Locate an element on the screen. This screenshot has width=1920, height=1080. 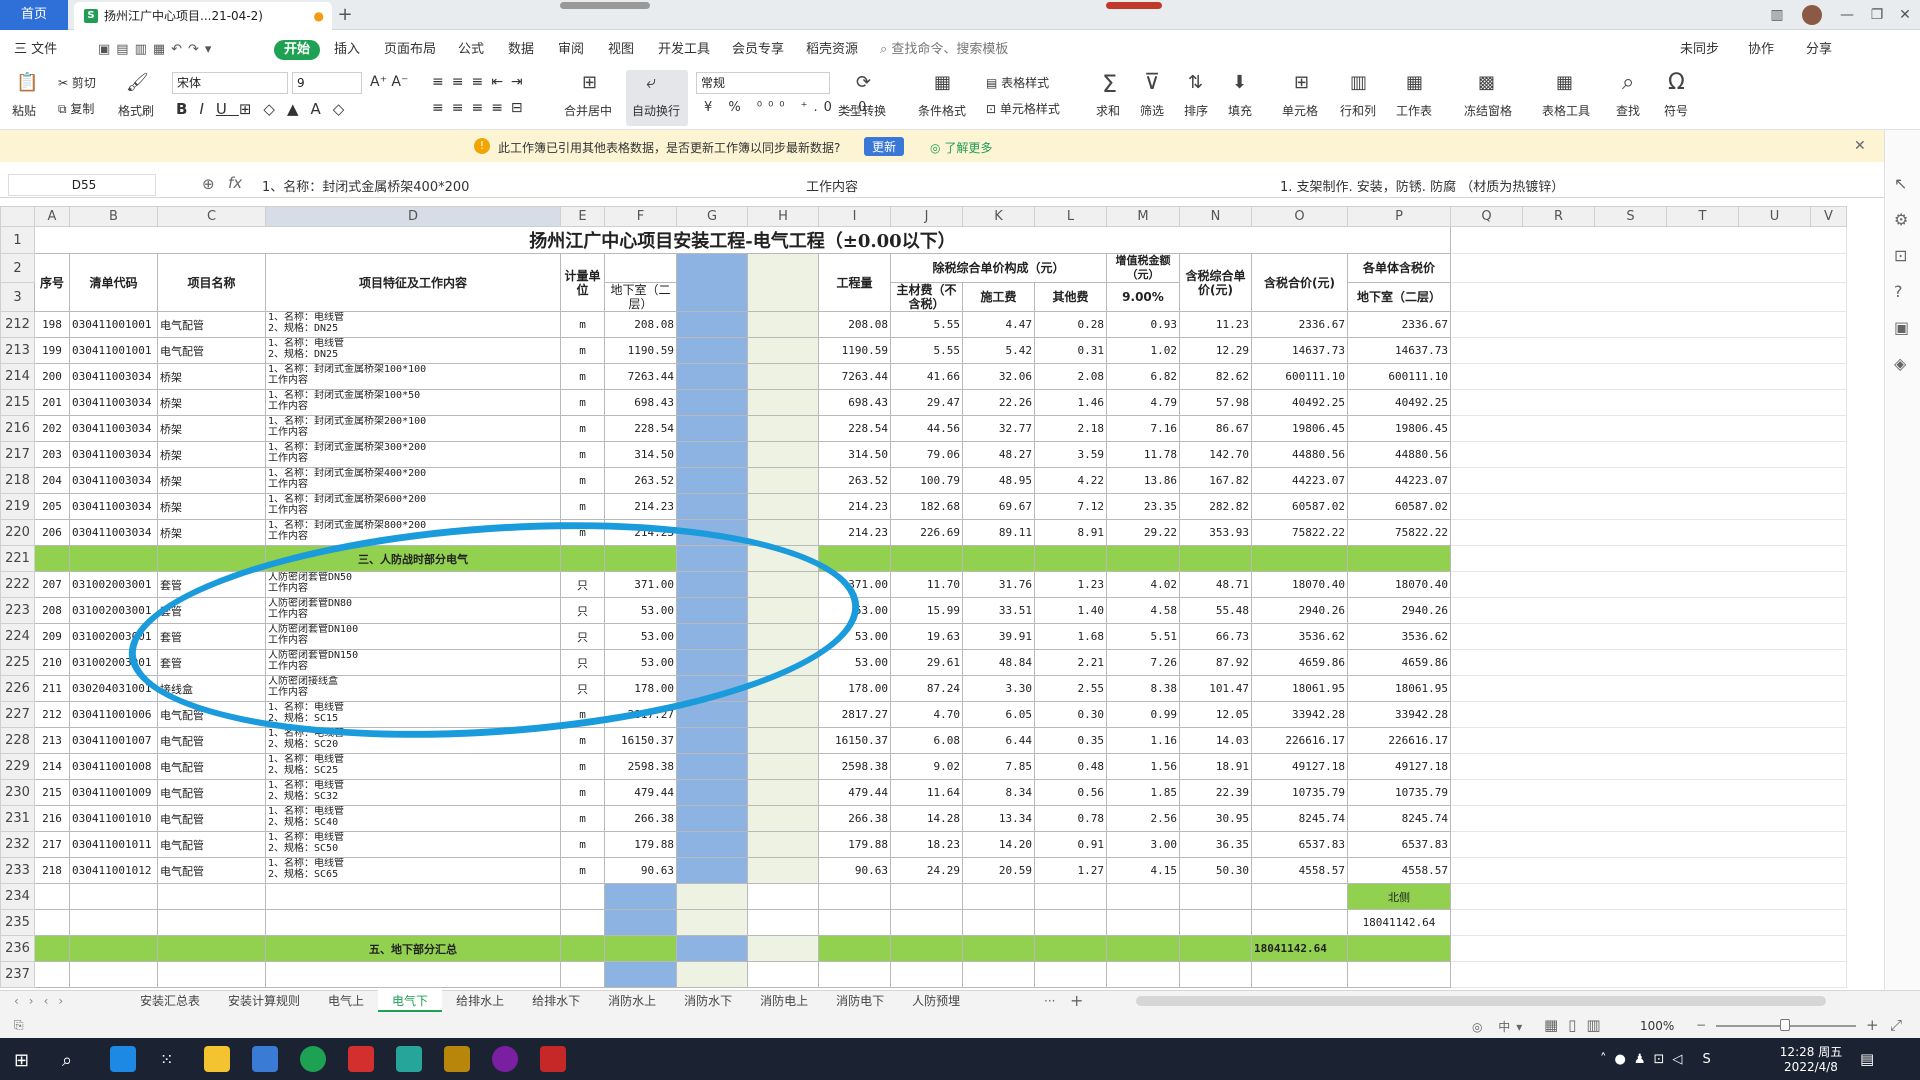
cell-code: 030411003034 is located at coordinates (113, 376).